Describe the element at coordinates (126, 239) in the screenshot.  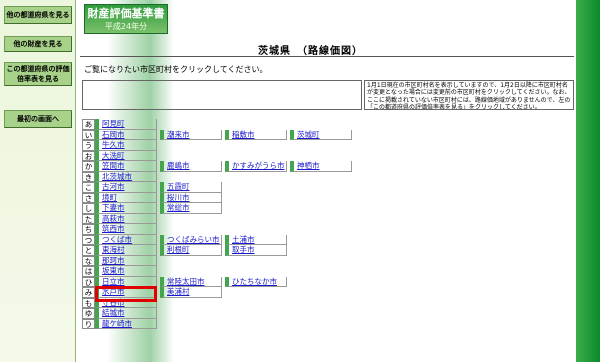
I see `municipality-link: つくば市` at that location.